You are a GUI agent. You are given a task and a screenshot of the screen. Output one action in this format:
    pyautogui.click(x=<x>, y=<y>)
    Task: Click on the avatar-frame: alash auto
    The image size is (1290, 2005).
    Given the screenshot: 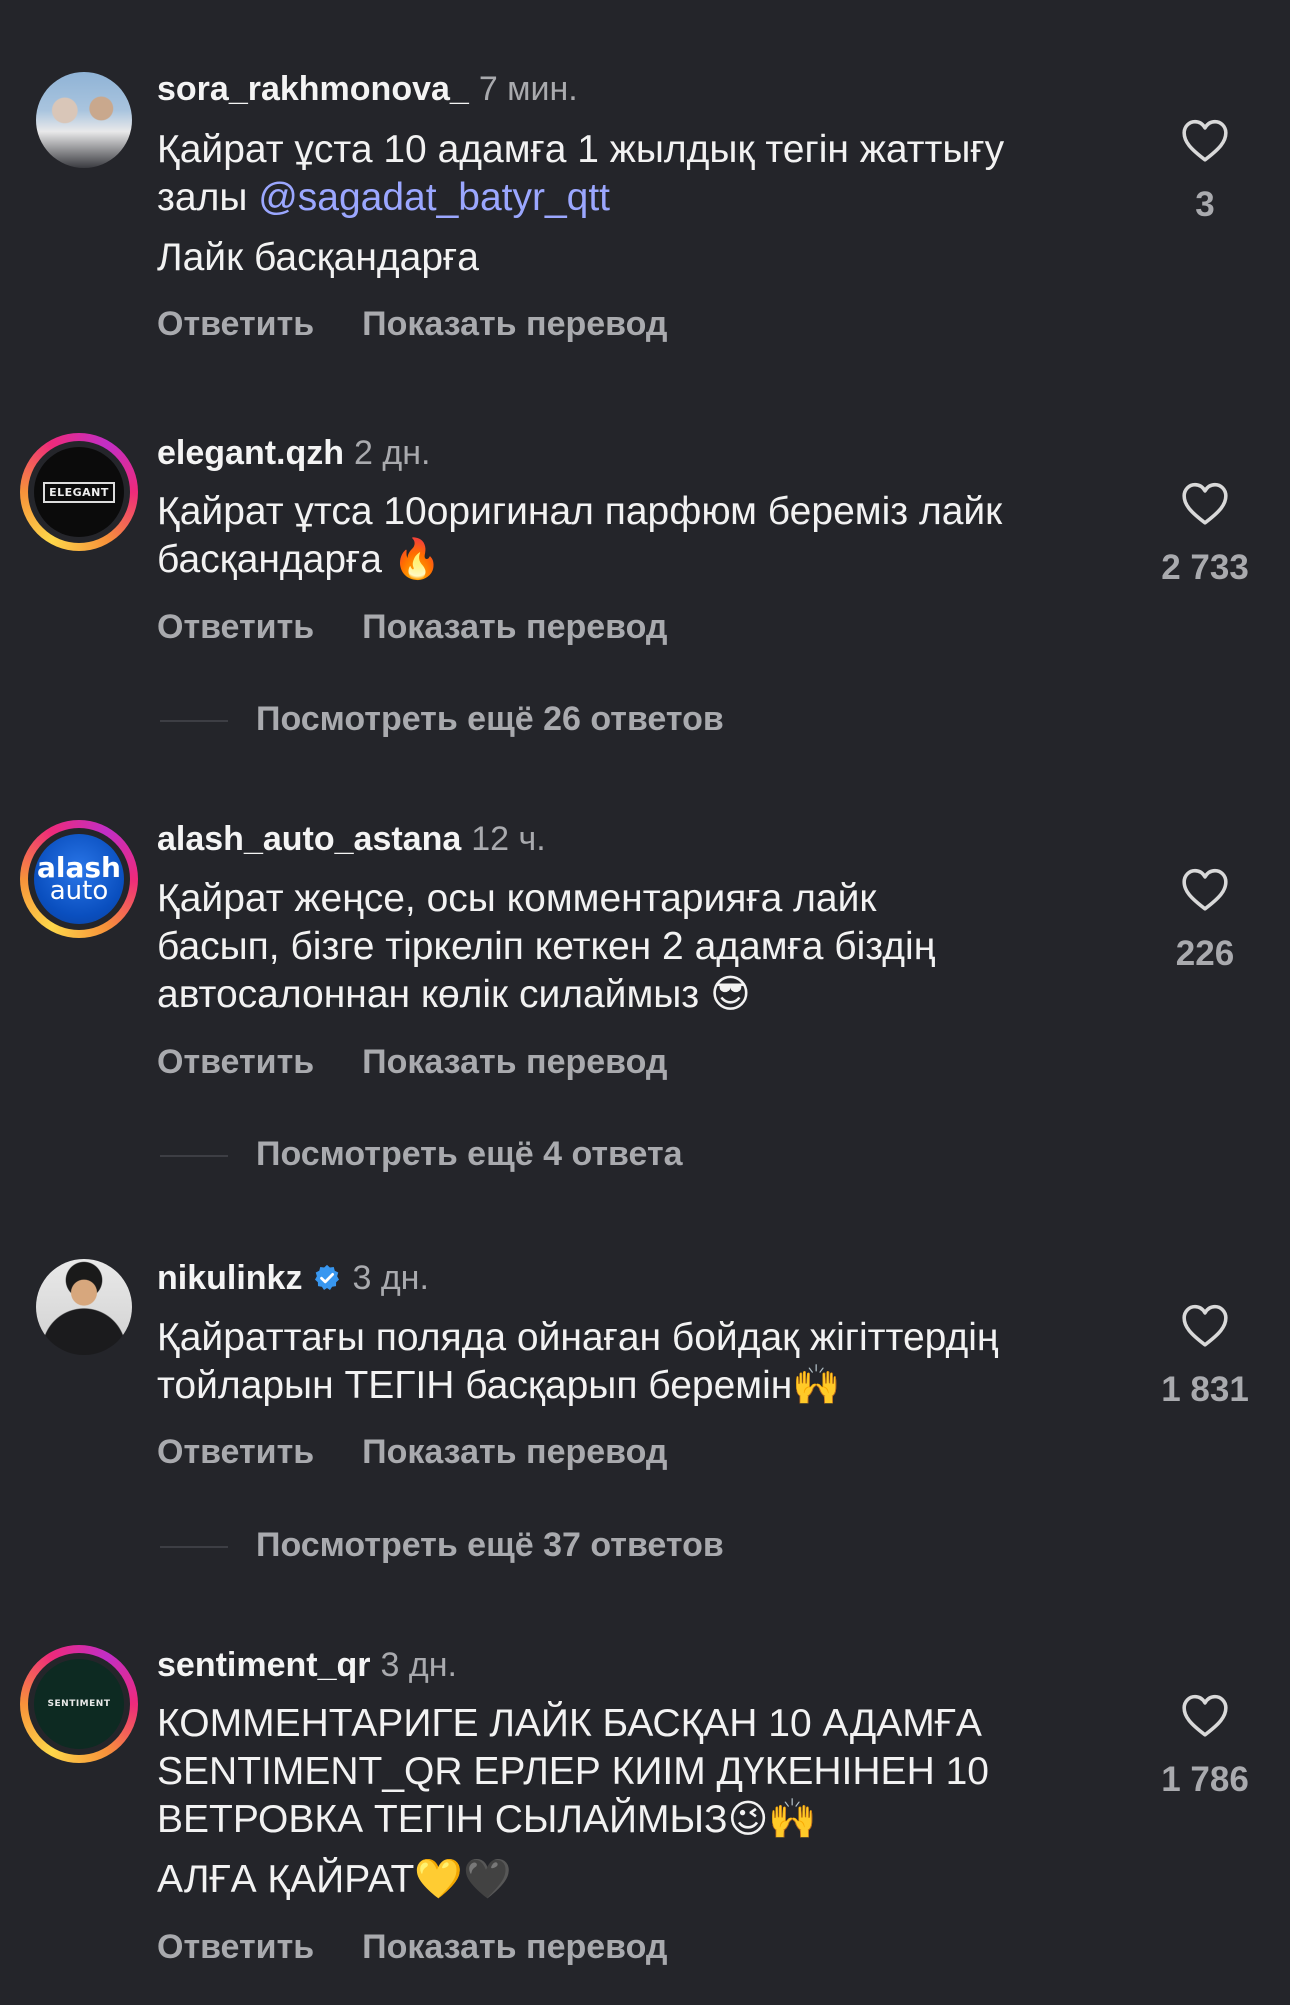 What is the action you would take?
    pyautogui.click(x=79, y=879)
    